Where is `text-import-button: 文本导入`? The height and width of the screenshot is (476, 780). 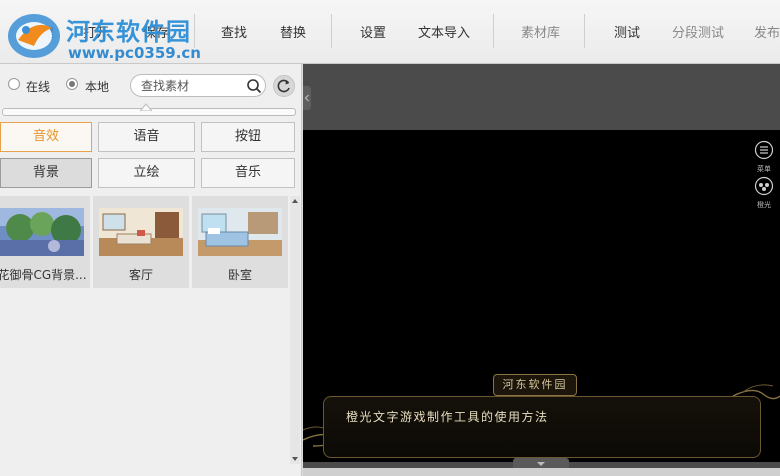 text-import-button: 文本导入 is located at coordinates (444, 31).